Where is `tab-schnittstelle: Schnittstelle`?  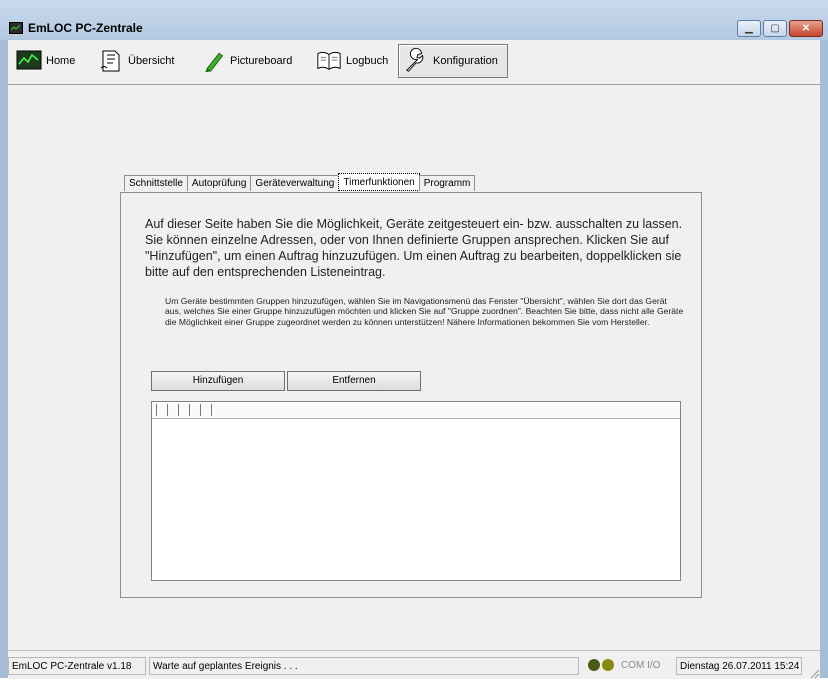
tab-schnittstelle: Schnittstelle is located at coordinates (156, 183).